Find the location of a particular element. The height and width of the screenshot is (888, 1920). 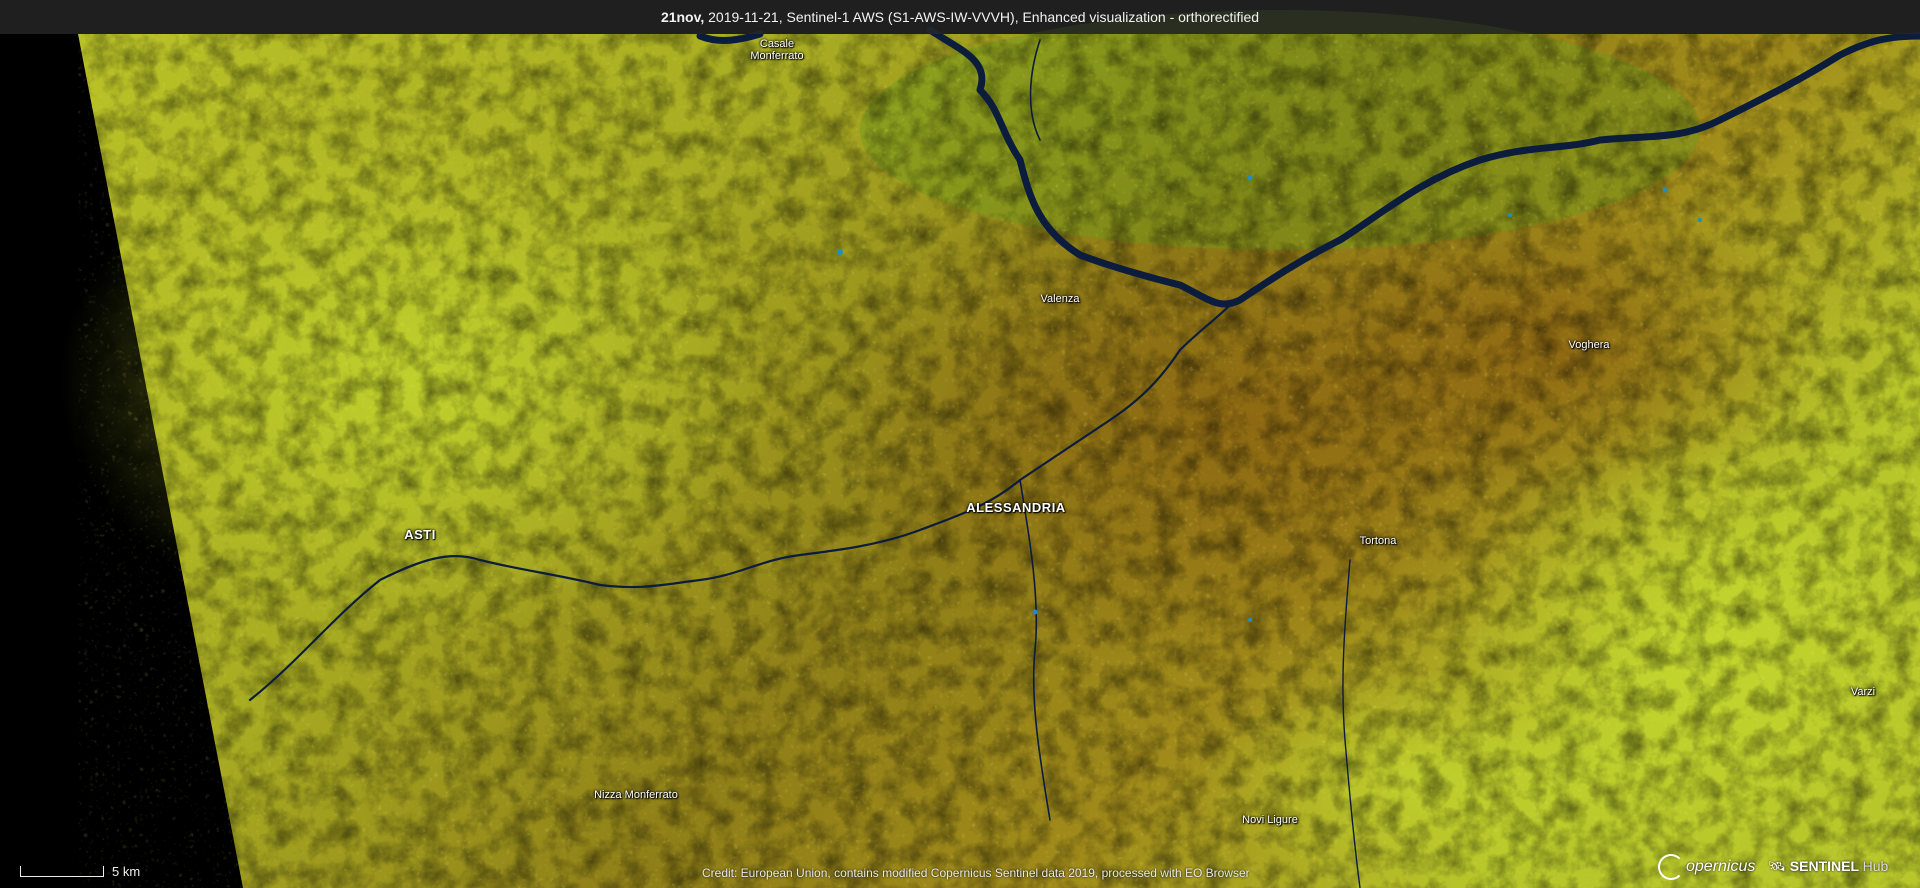

copernicus-ring-icon is located at coordinates (1671, 867).